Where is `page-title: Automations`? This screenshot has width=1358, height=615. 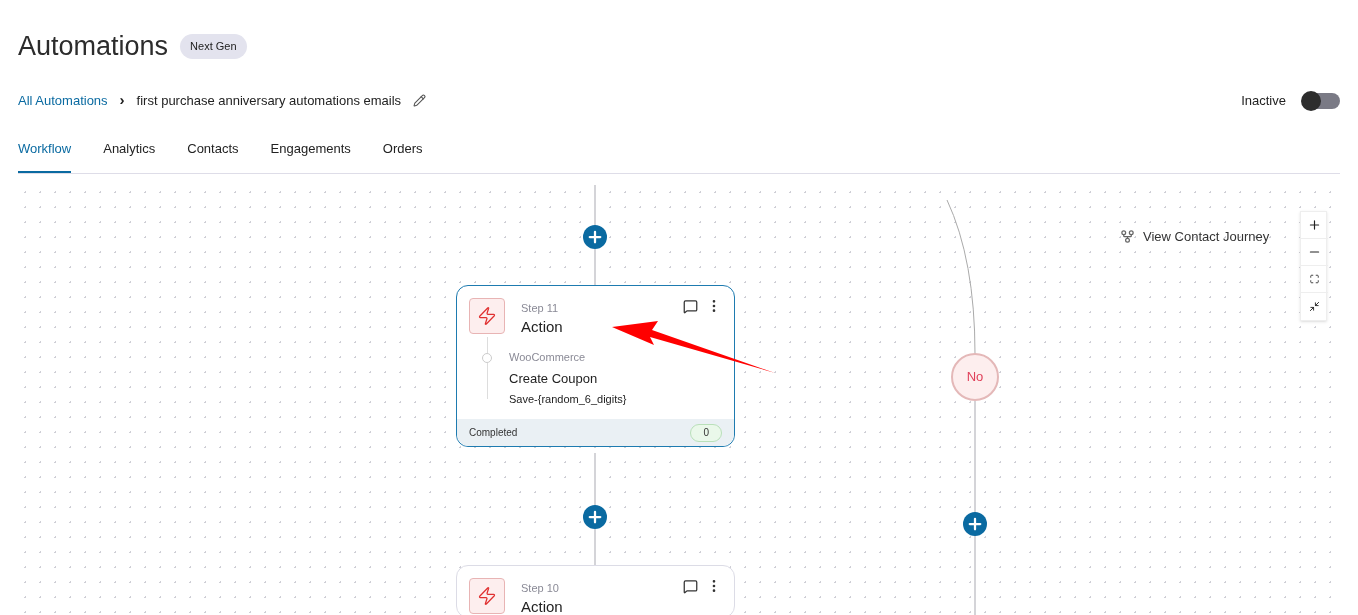 page-title: Automations is located at coordinates (93, 46).